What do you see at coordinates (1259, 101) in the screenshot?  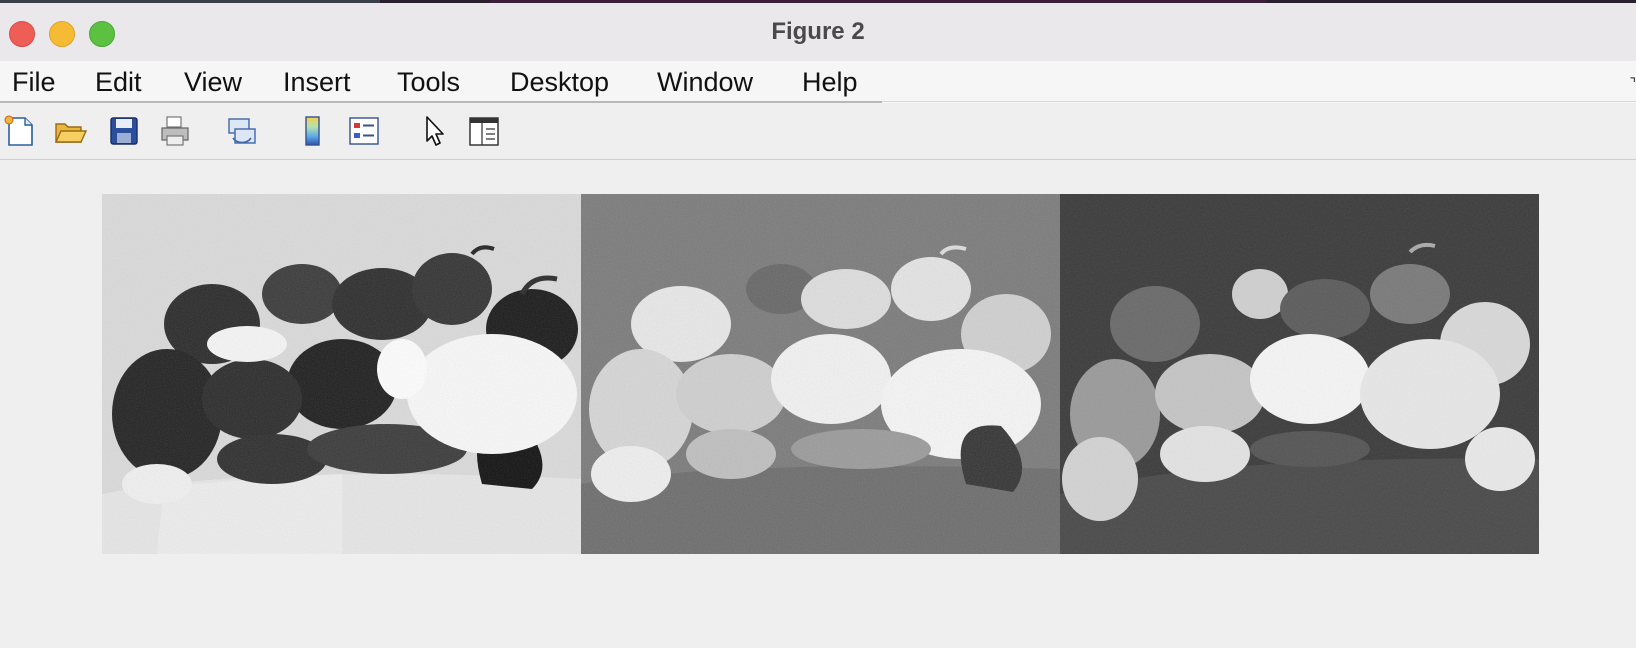 I see `menu-divider-right` at bounding box center [1259, 101].